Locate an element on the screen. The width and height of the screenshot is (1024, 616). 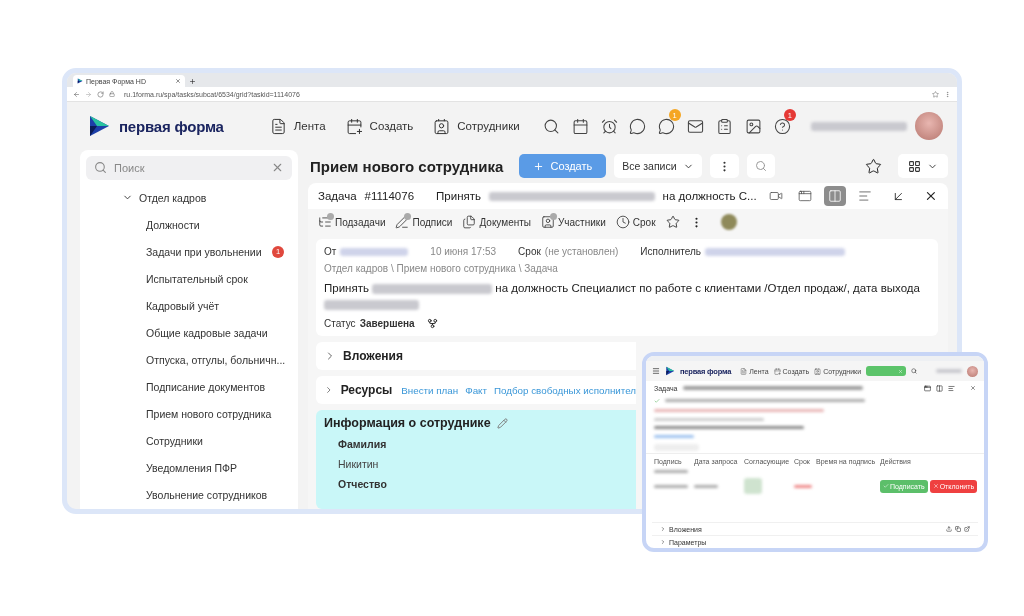
nav-link: Лента is located at coordinates (297, 126).